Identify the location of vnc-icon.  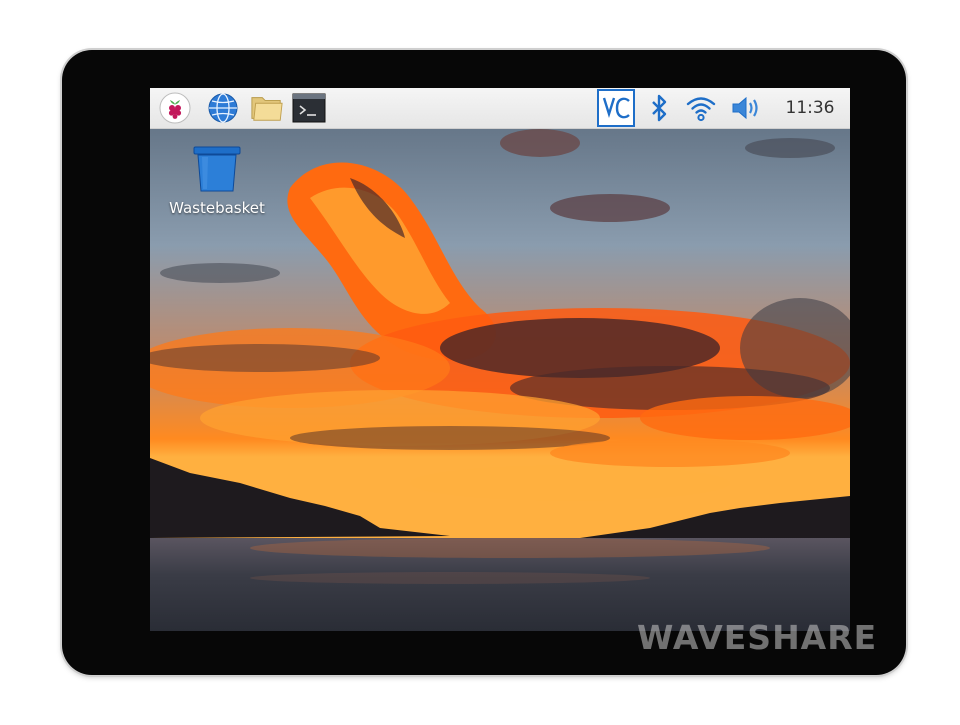
(616, 108).